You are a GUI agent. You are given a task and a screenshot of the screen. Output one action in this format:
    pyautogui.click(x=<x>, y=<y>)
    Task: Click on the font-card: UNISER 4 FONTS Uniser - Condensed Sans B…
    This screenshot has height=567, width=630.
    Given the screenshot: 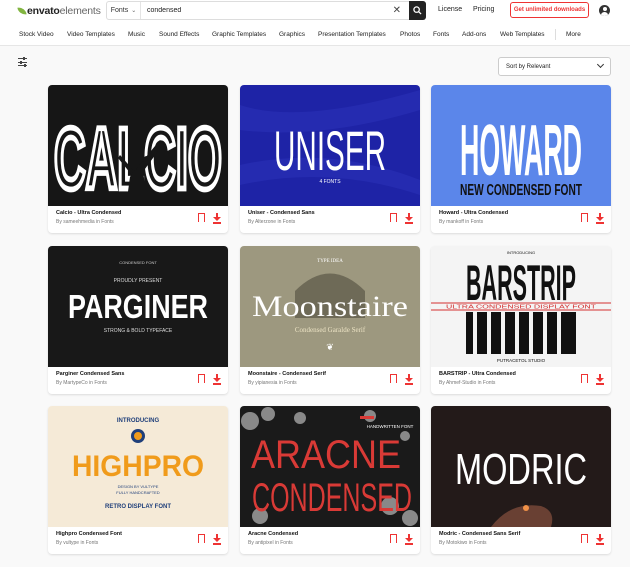 What is the action you would take?
    pyautogui.click(x=330, y=159)
    